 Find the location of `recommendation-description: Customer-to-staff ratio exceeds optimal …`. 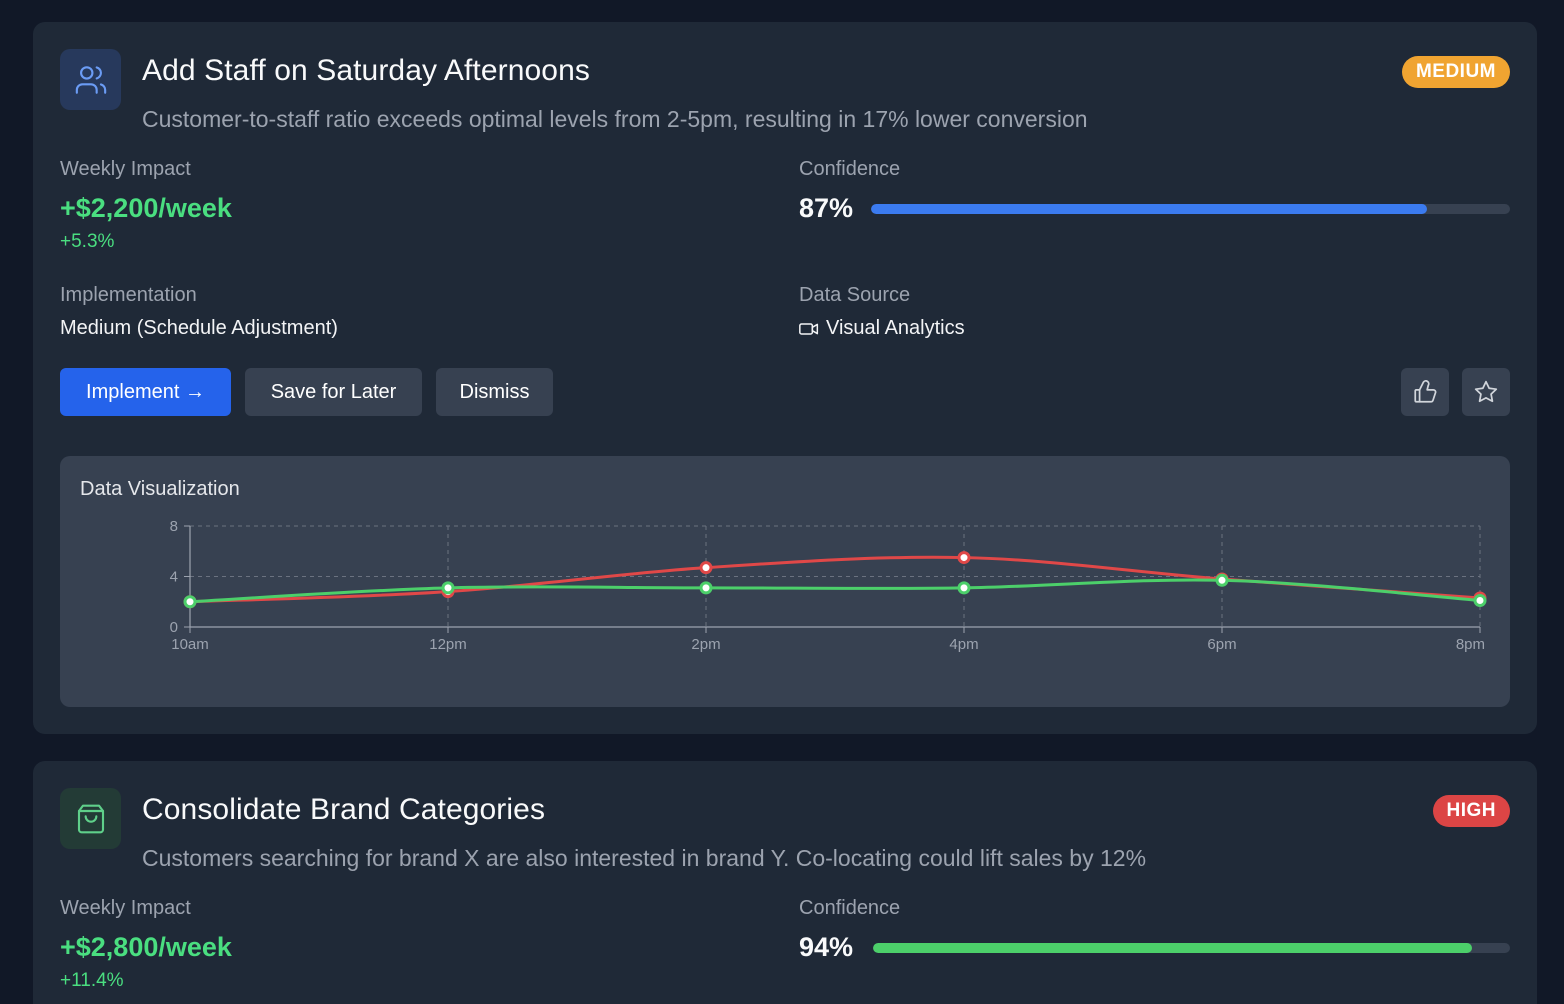

recommendation-description: Customer-to-staff ratio exceeds optimal … is located at coordinates (615, 119).